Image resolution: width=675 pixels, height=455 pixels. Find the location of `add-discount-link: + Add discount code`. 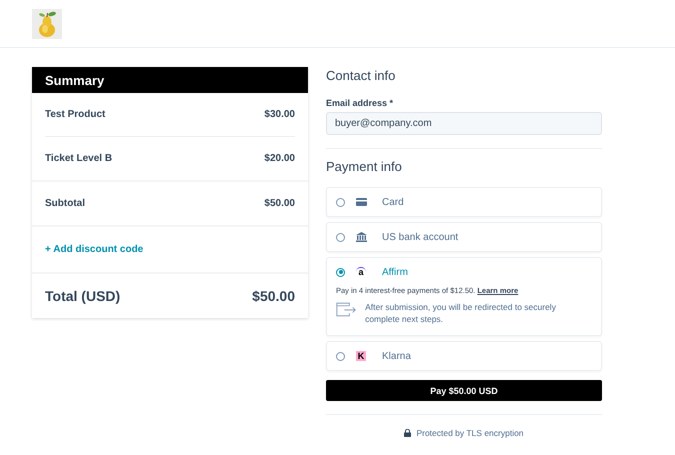

add-discount-link: + Add discount code is located at coordinates (94, 249).